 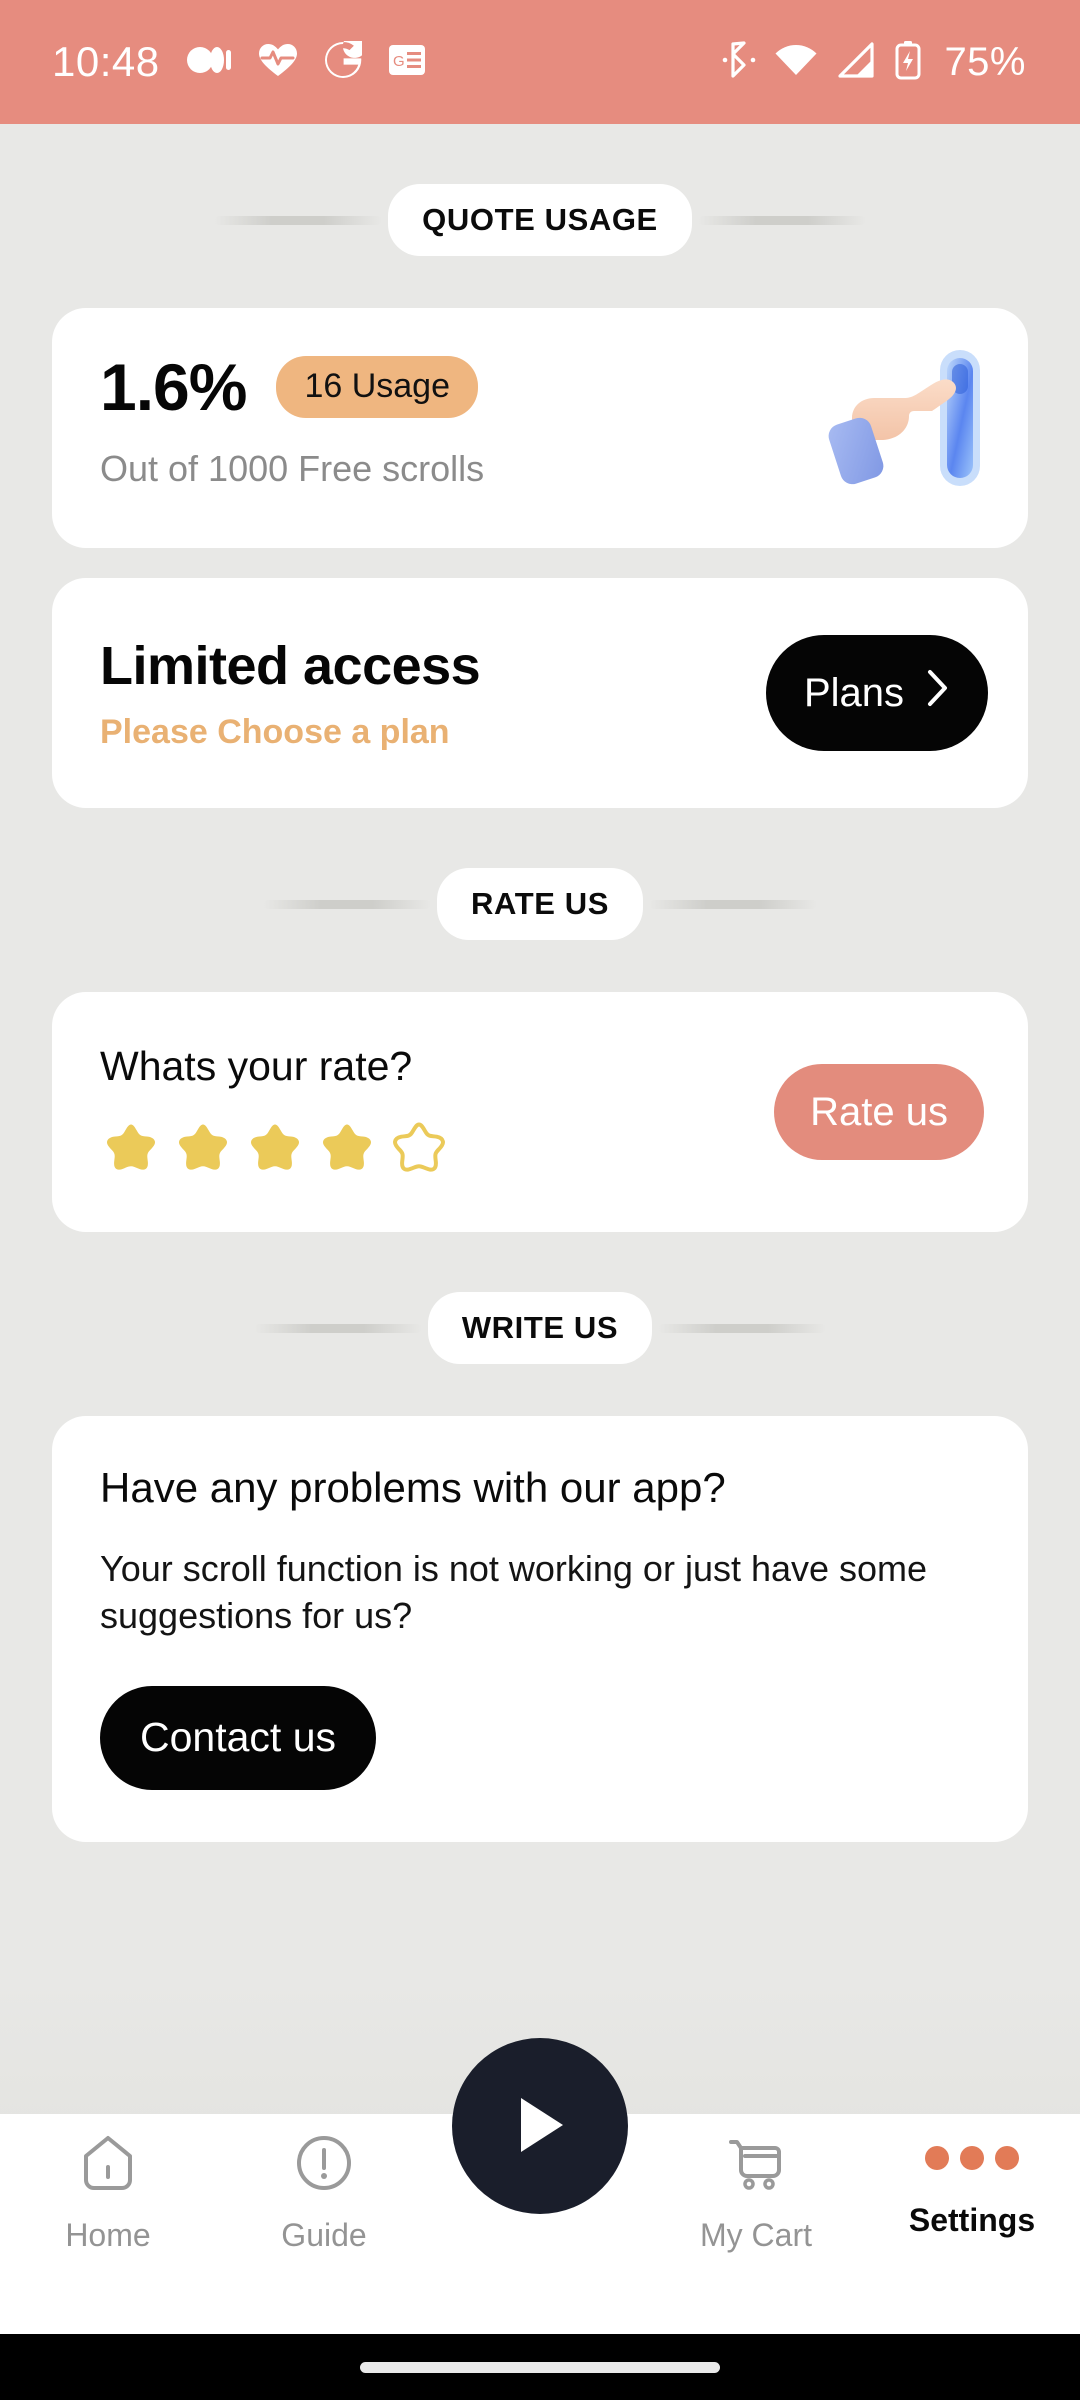 I want to click on status-bar-clock: 10:48, so click(x=106, y=61).